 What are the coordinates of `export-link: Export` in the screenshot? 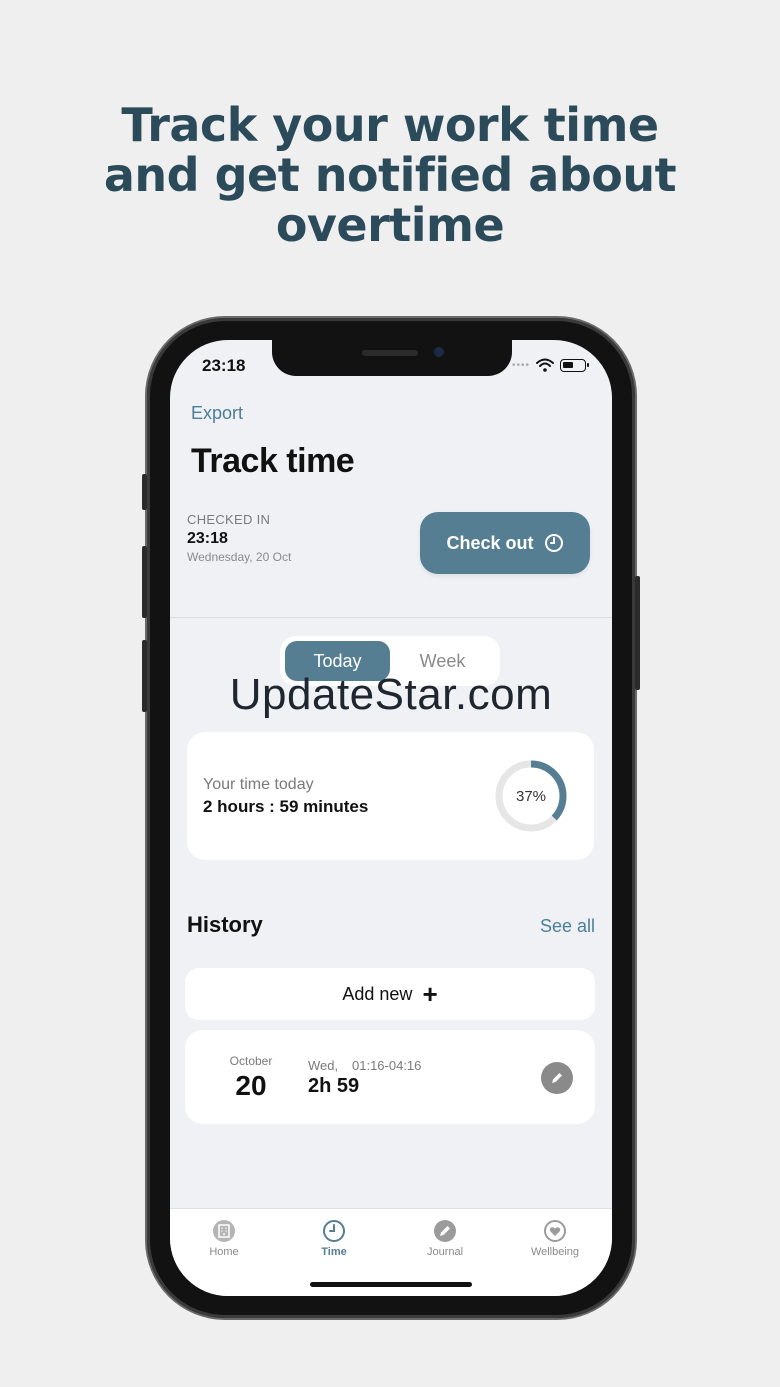 It's located at (217, 413).